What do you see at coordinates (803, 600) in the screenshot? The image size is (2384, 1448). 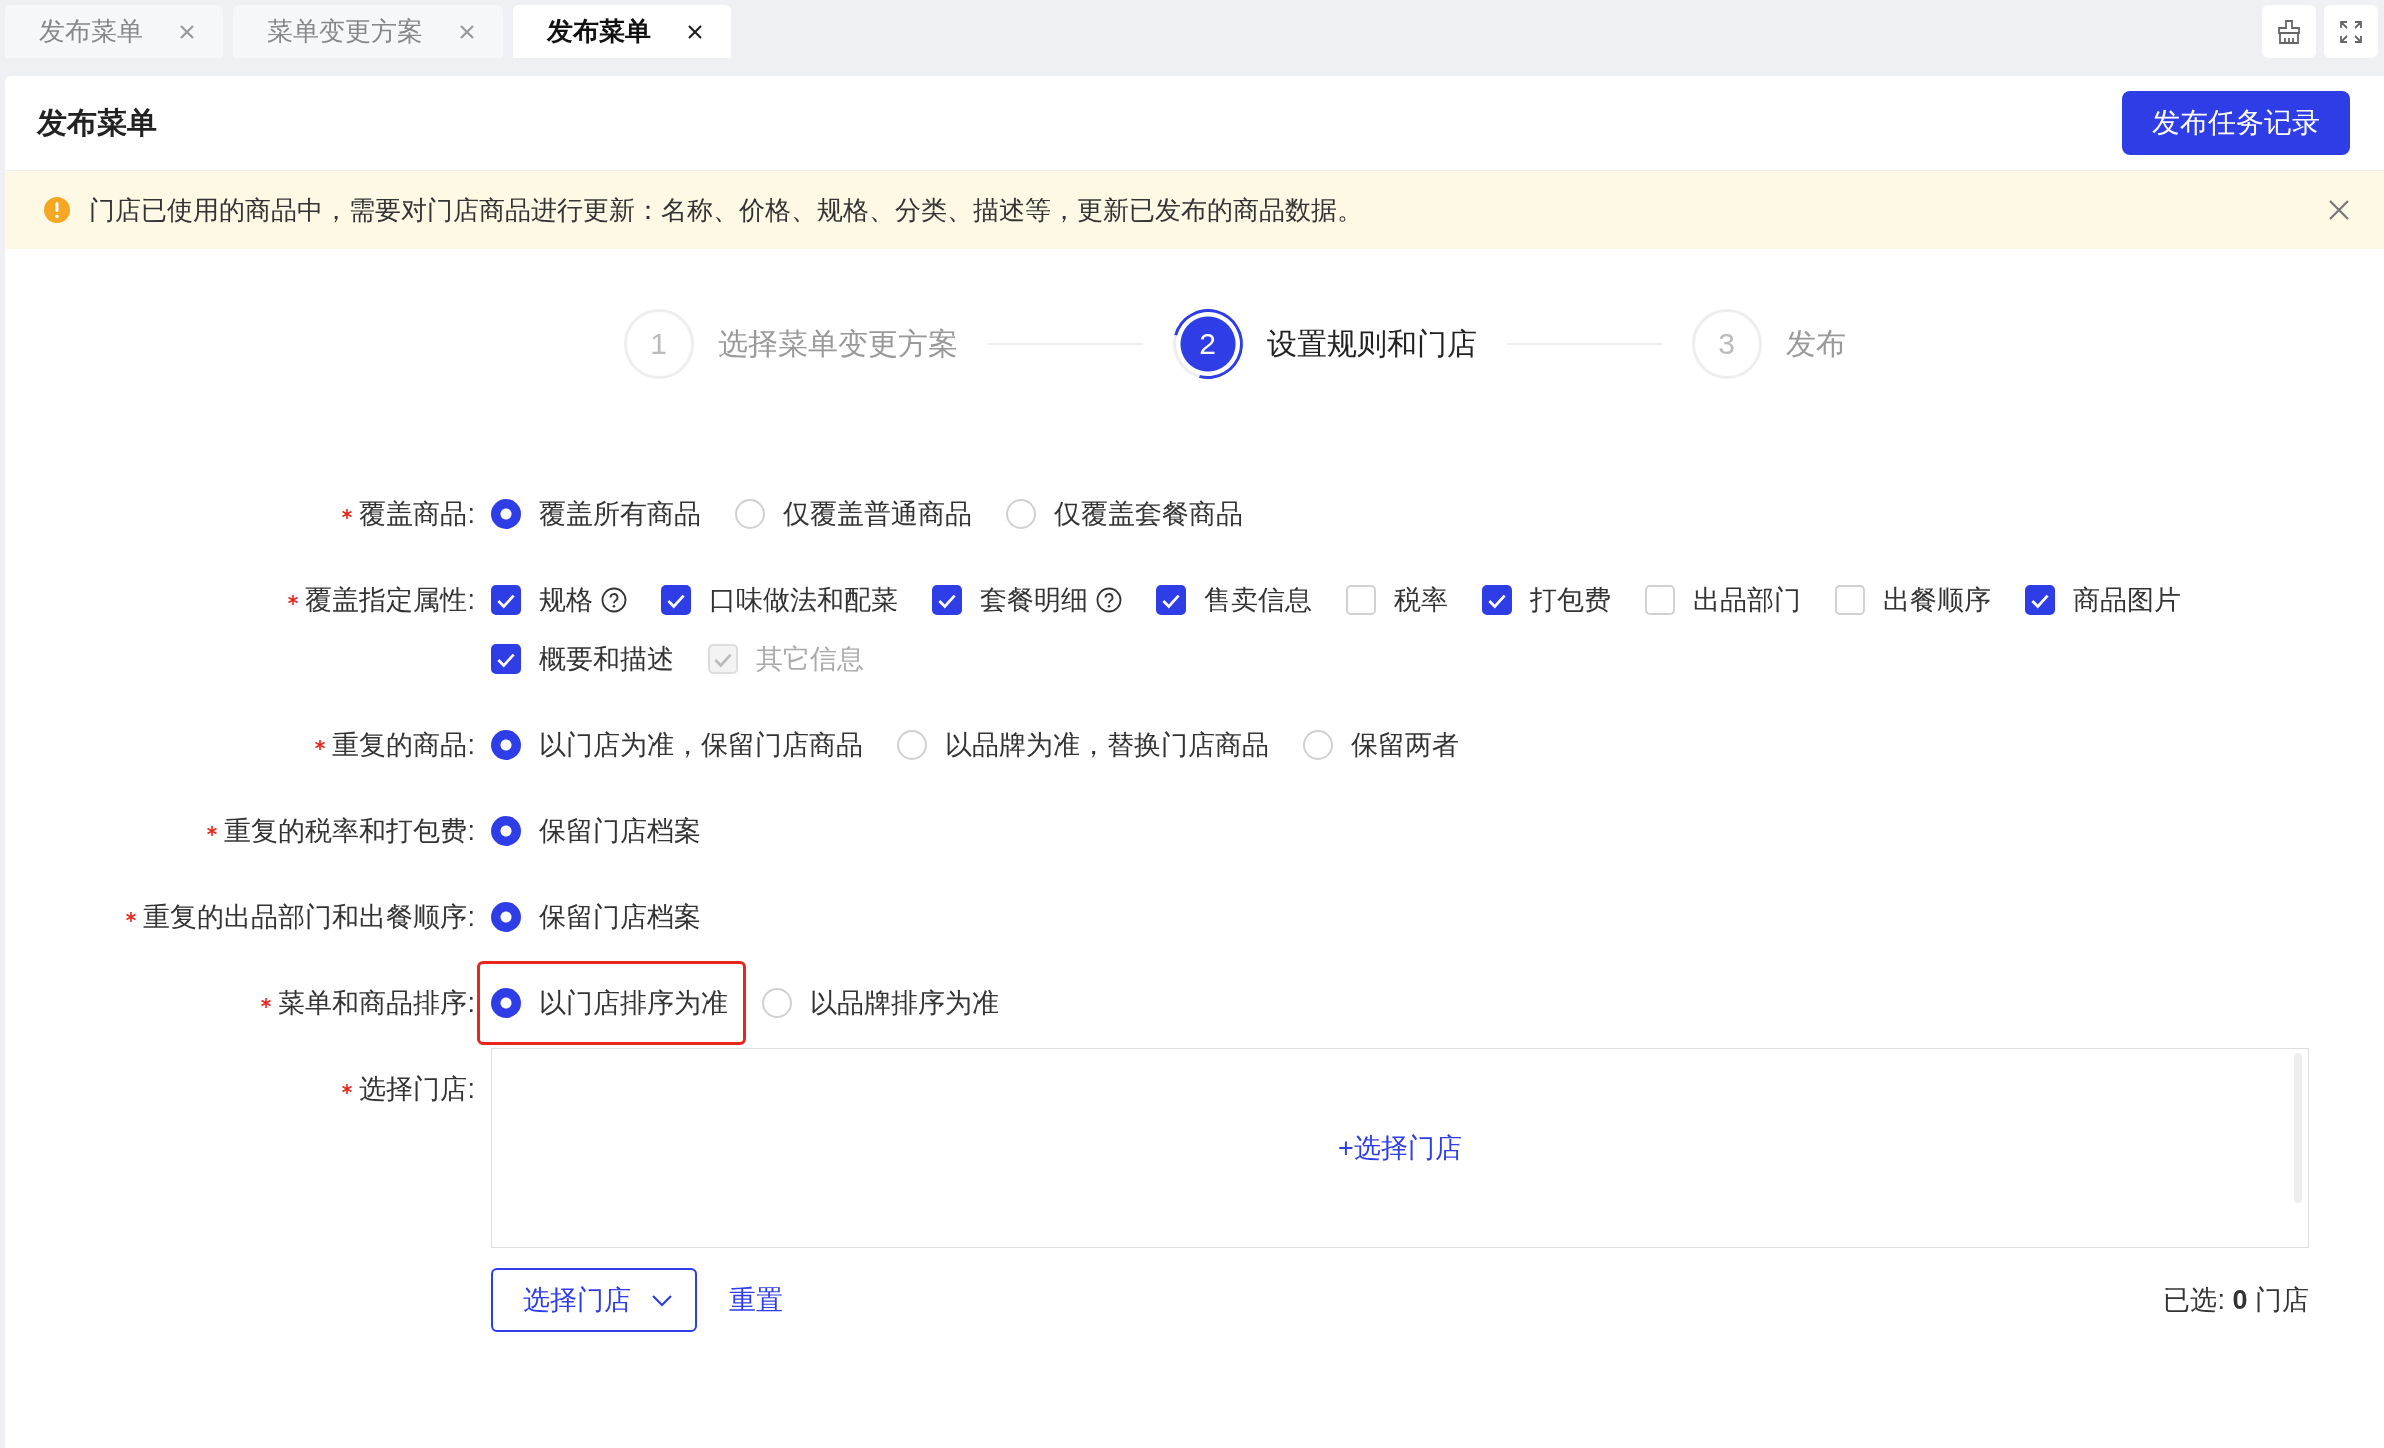 I see `option-label: 口味做法和配菜` at bounding box center [803, 600].